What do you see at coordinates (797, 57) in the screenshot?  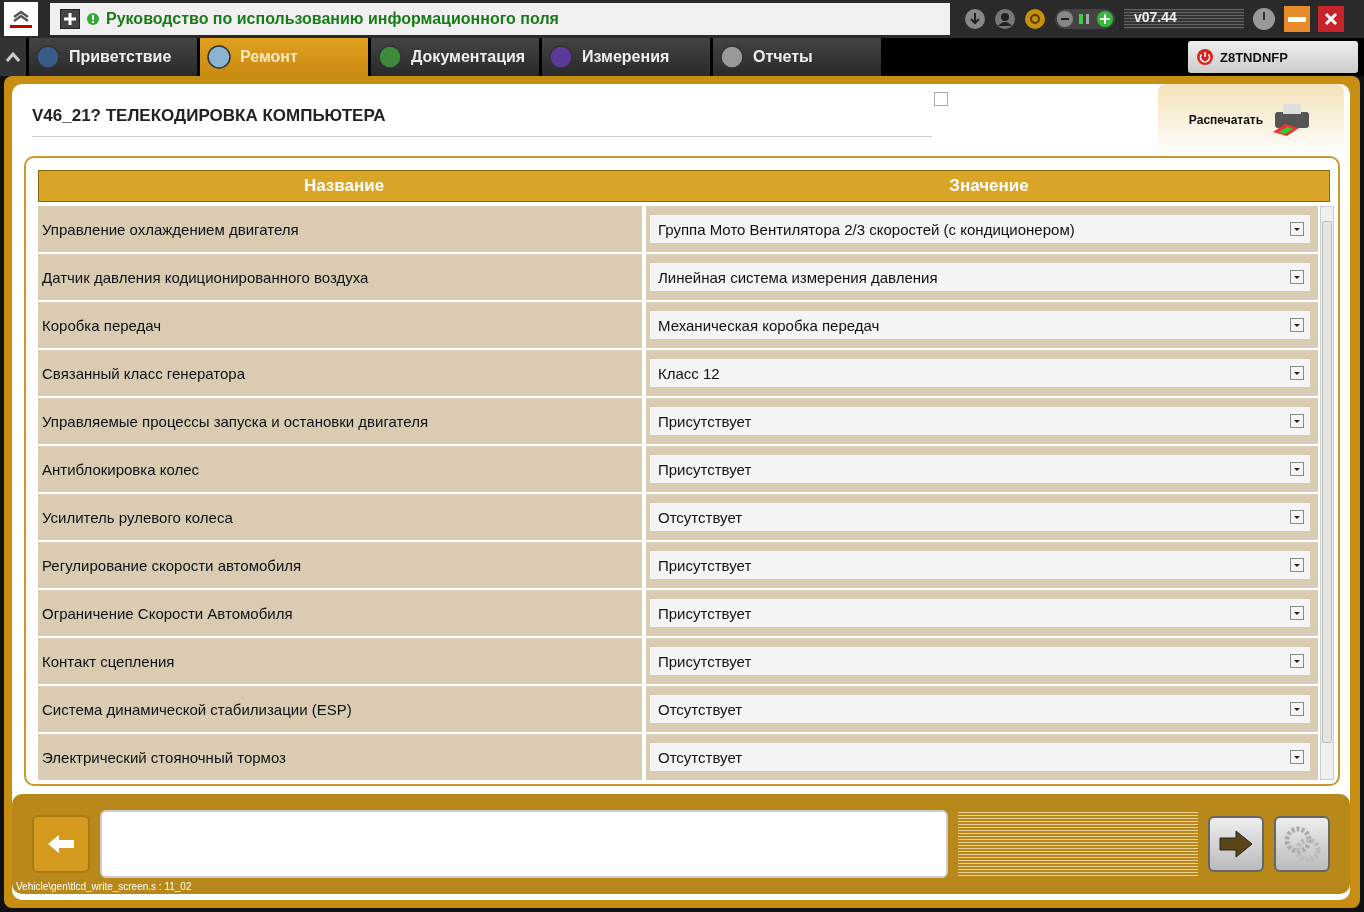 I see `tab: Отчеты` at bounding box center [797, 57].